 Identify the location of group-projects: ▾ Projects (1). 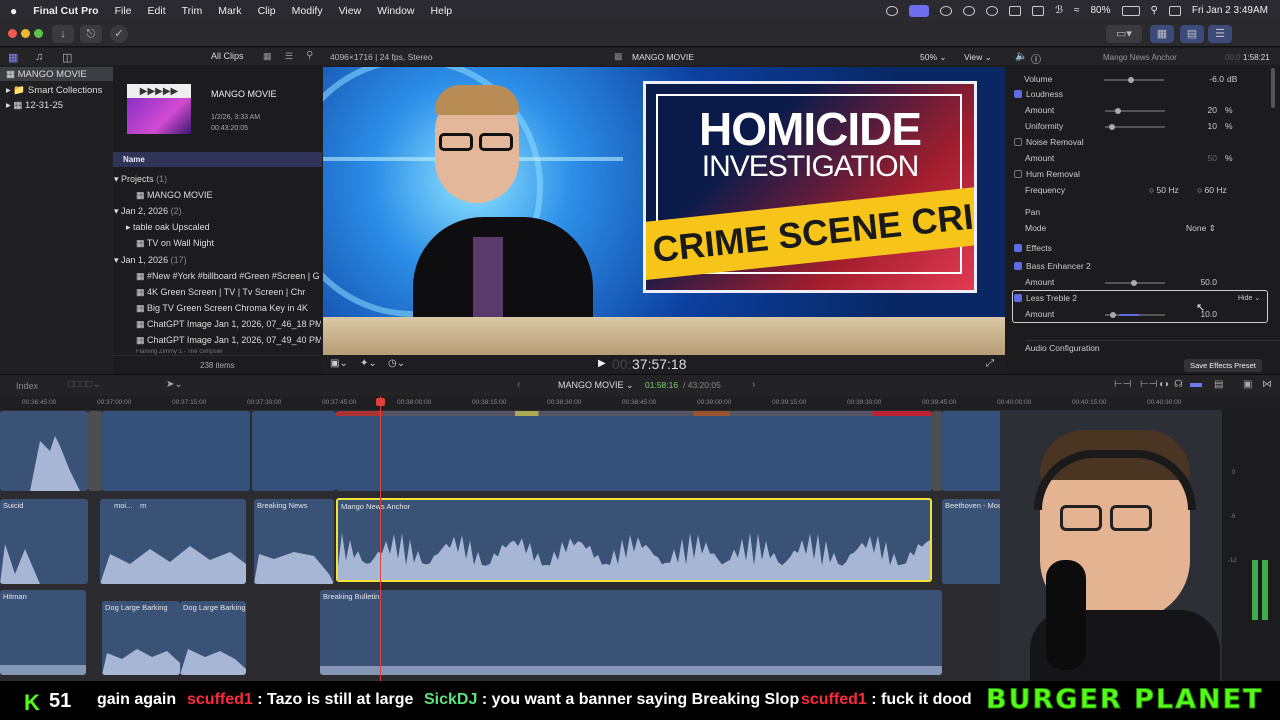
(217, 179).